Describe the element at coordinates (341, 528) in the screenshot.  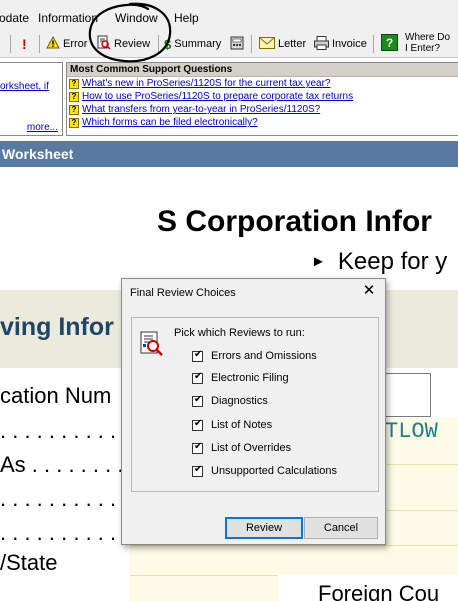
I see `cancel-button: Cancel` at that location.